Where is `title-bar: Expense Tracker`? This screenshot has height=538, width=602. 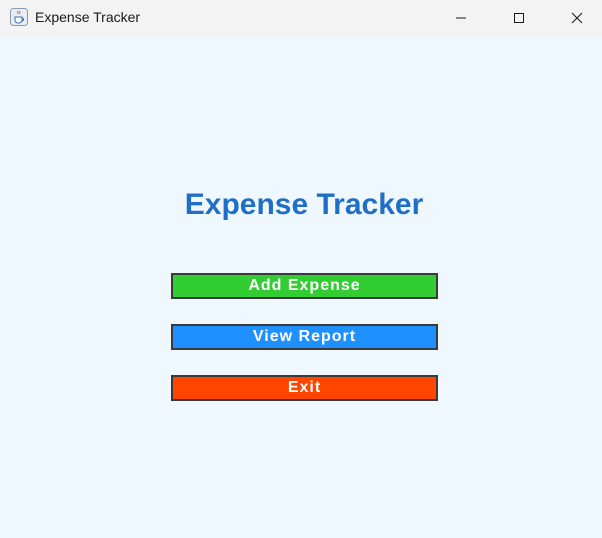
title-bar: Expense Tracker is located at coordinates (301, 18).